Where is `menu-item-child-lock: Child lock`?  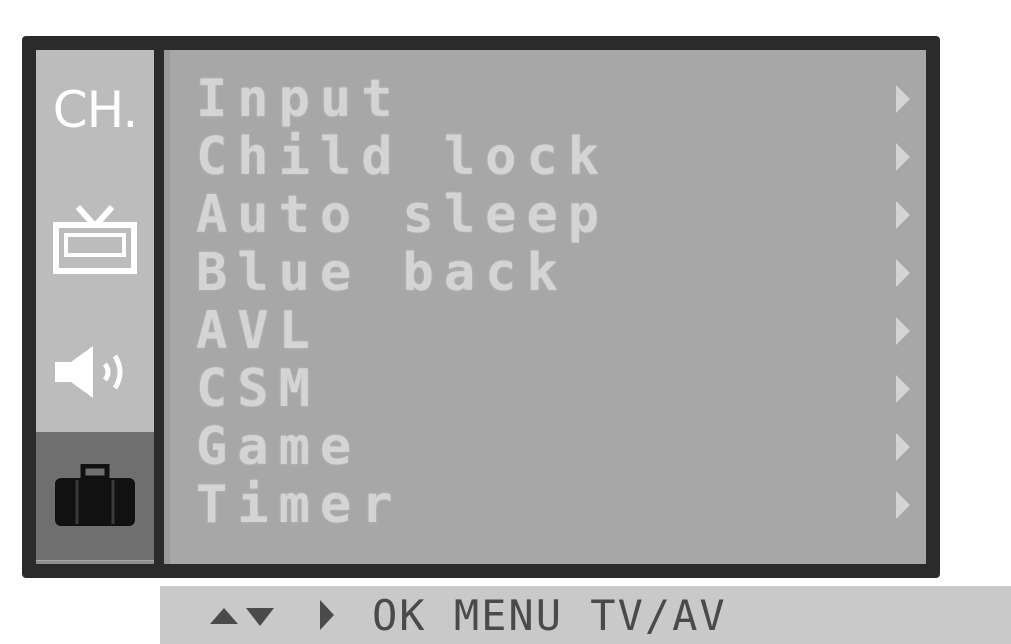 menu-item-child-lock: Child lock is located at coordinates (561, 157).